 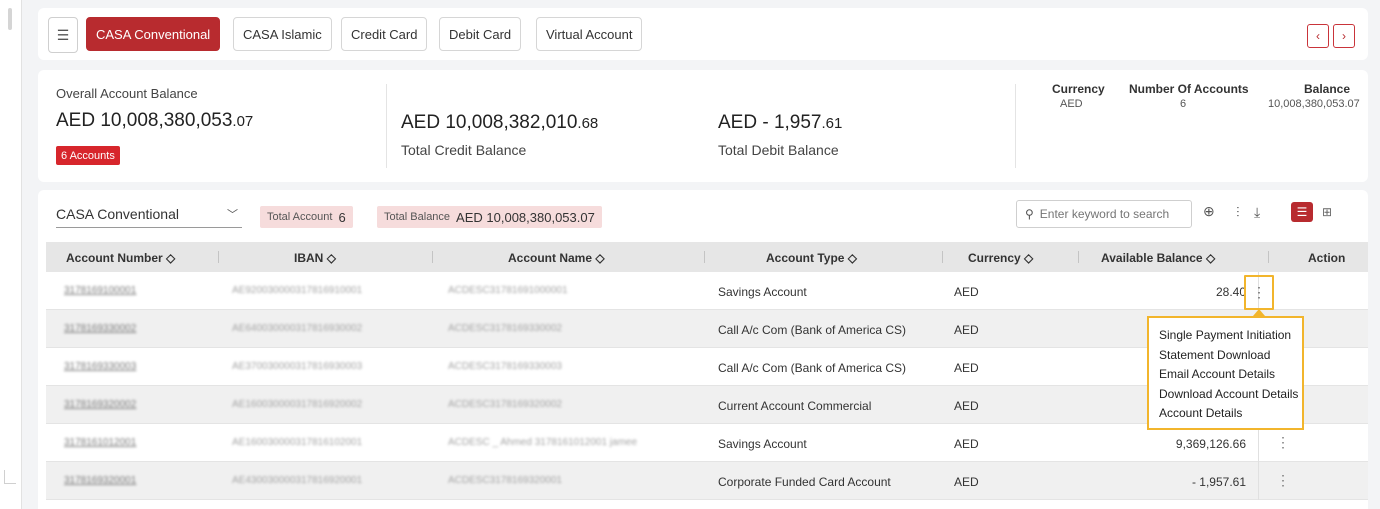 What do you see at coordinates (120, 258) in the screenshot?
I see `header-account-number: Account Number ◇` at bounding box center [120, 258].